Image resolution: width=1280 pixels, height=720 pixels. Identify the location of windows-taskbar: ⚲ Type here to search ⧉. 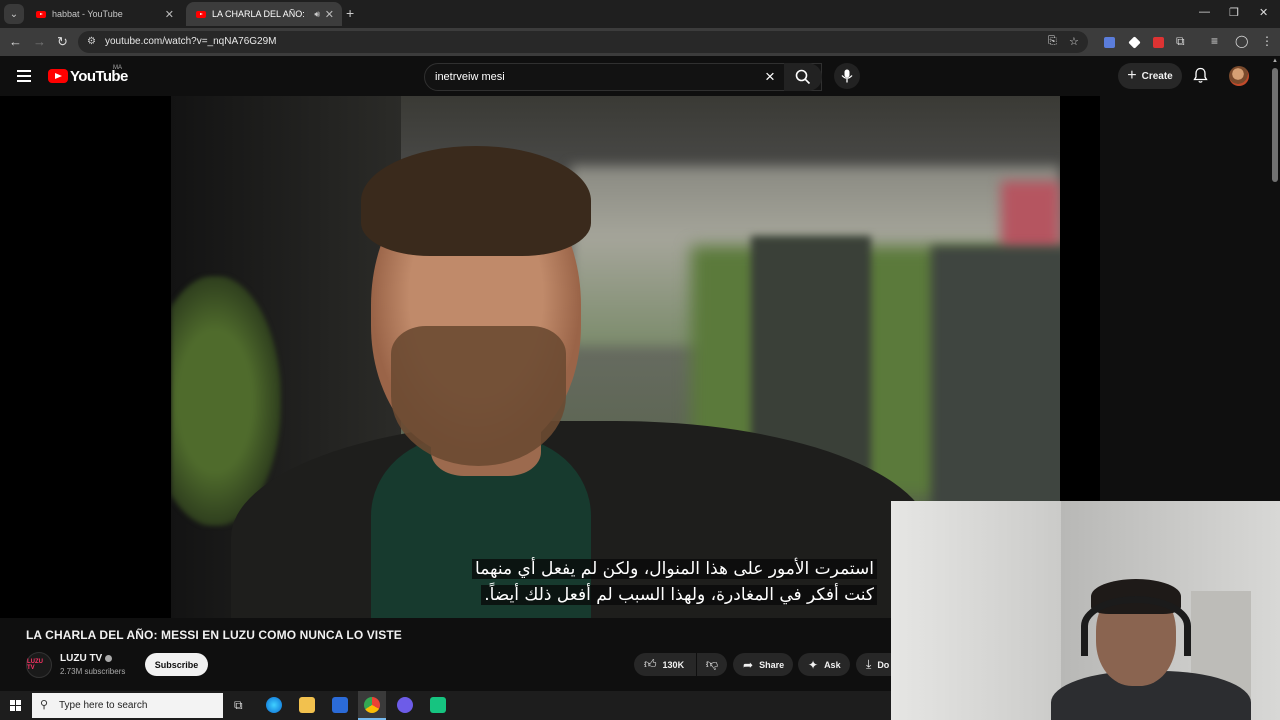
(445, 705).